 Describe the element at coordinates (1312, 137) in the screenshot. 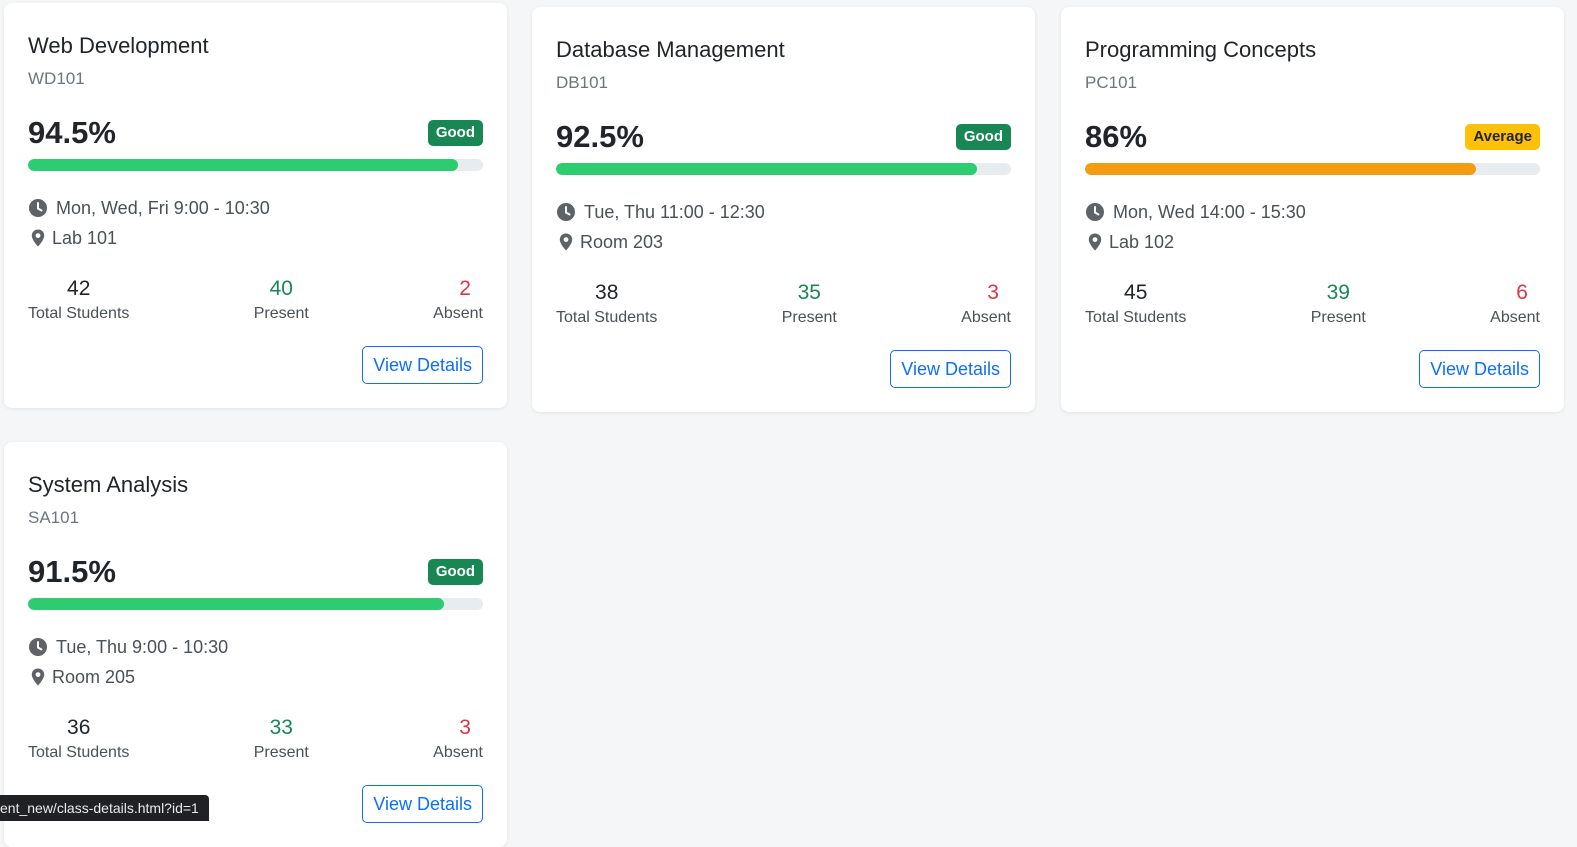

I see `attendance-row: 86% Average` at that location.